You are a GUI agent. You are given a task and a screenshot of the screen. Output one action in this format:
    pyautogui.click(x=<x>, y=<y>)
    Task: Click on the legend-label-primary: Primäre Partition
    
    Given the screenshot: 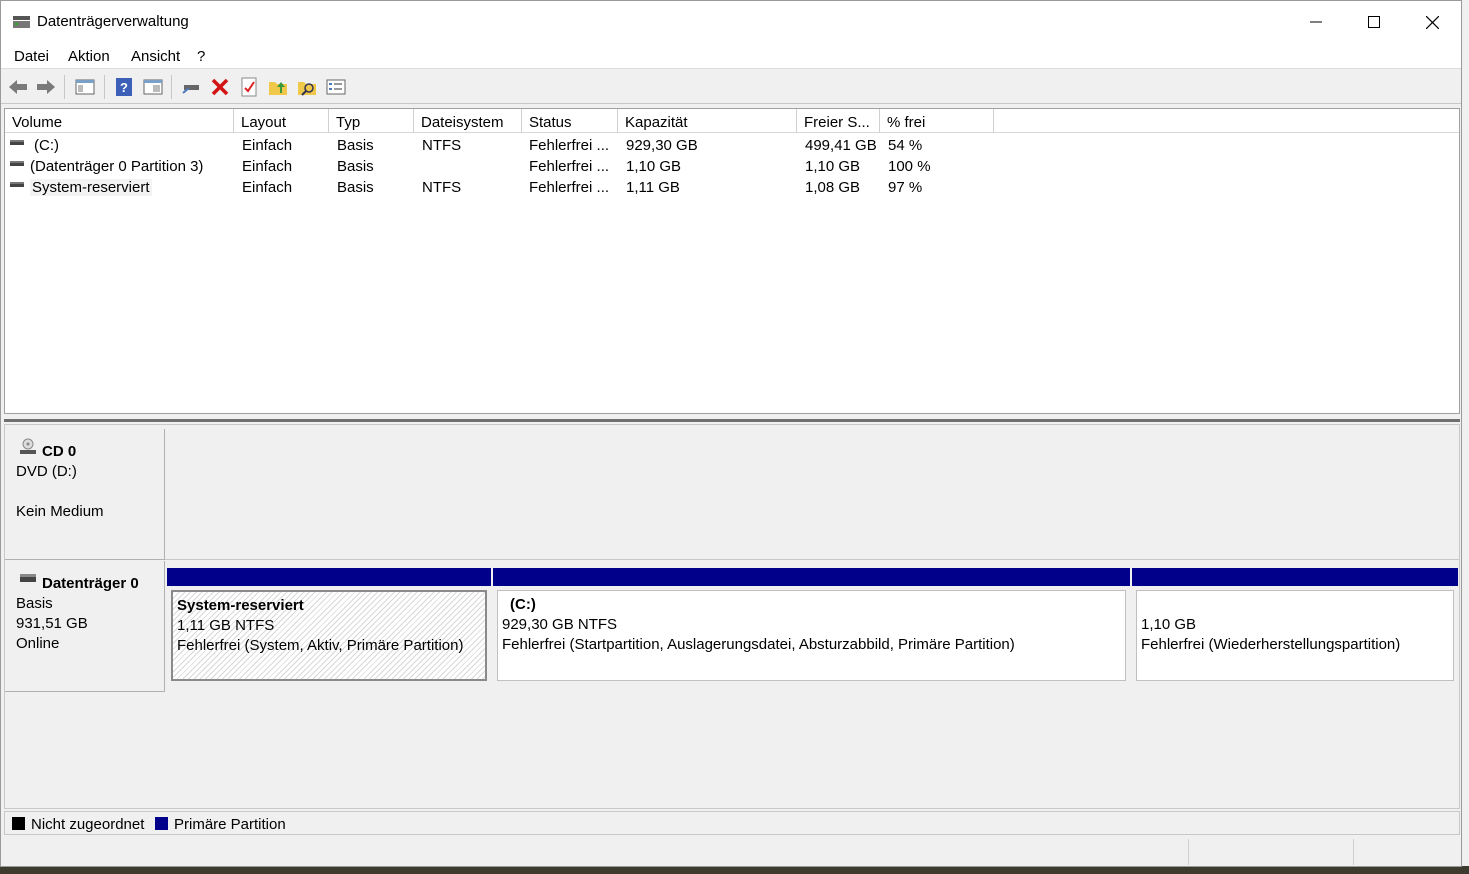 What is the action you would take?
    pyautogui.click(x=230, y=824)
    